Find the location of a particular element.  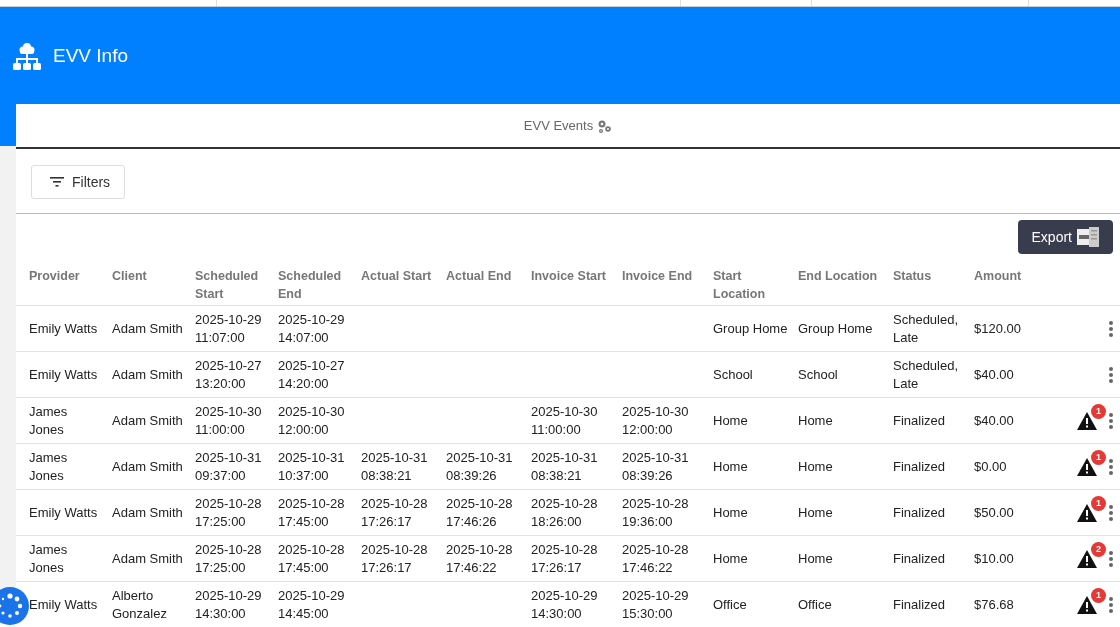

table-cell: $50.00 is located at coordinates (994, 512).